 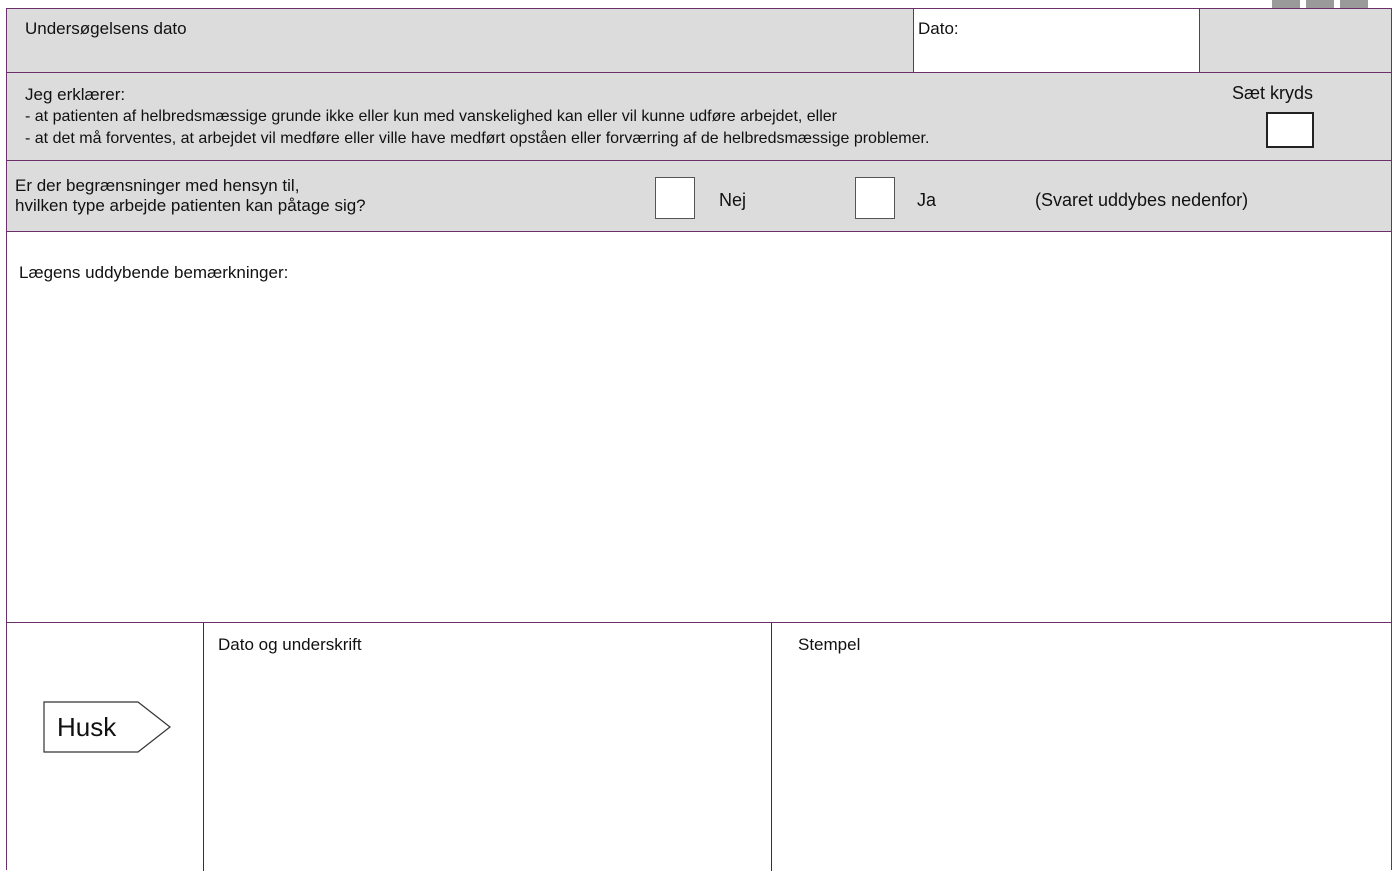 What do you see at coordinates (1142, 200) in the screenshot?
I see `restrictions-note: (Svaret uddybes nedenfor)` at bounding box center [1142, 200].